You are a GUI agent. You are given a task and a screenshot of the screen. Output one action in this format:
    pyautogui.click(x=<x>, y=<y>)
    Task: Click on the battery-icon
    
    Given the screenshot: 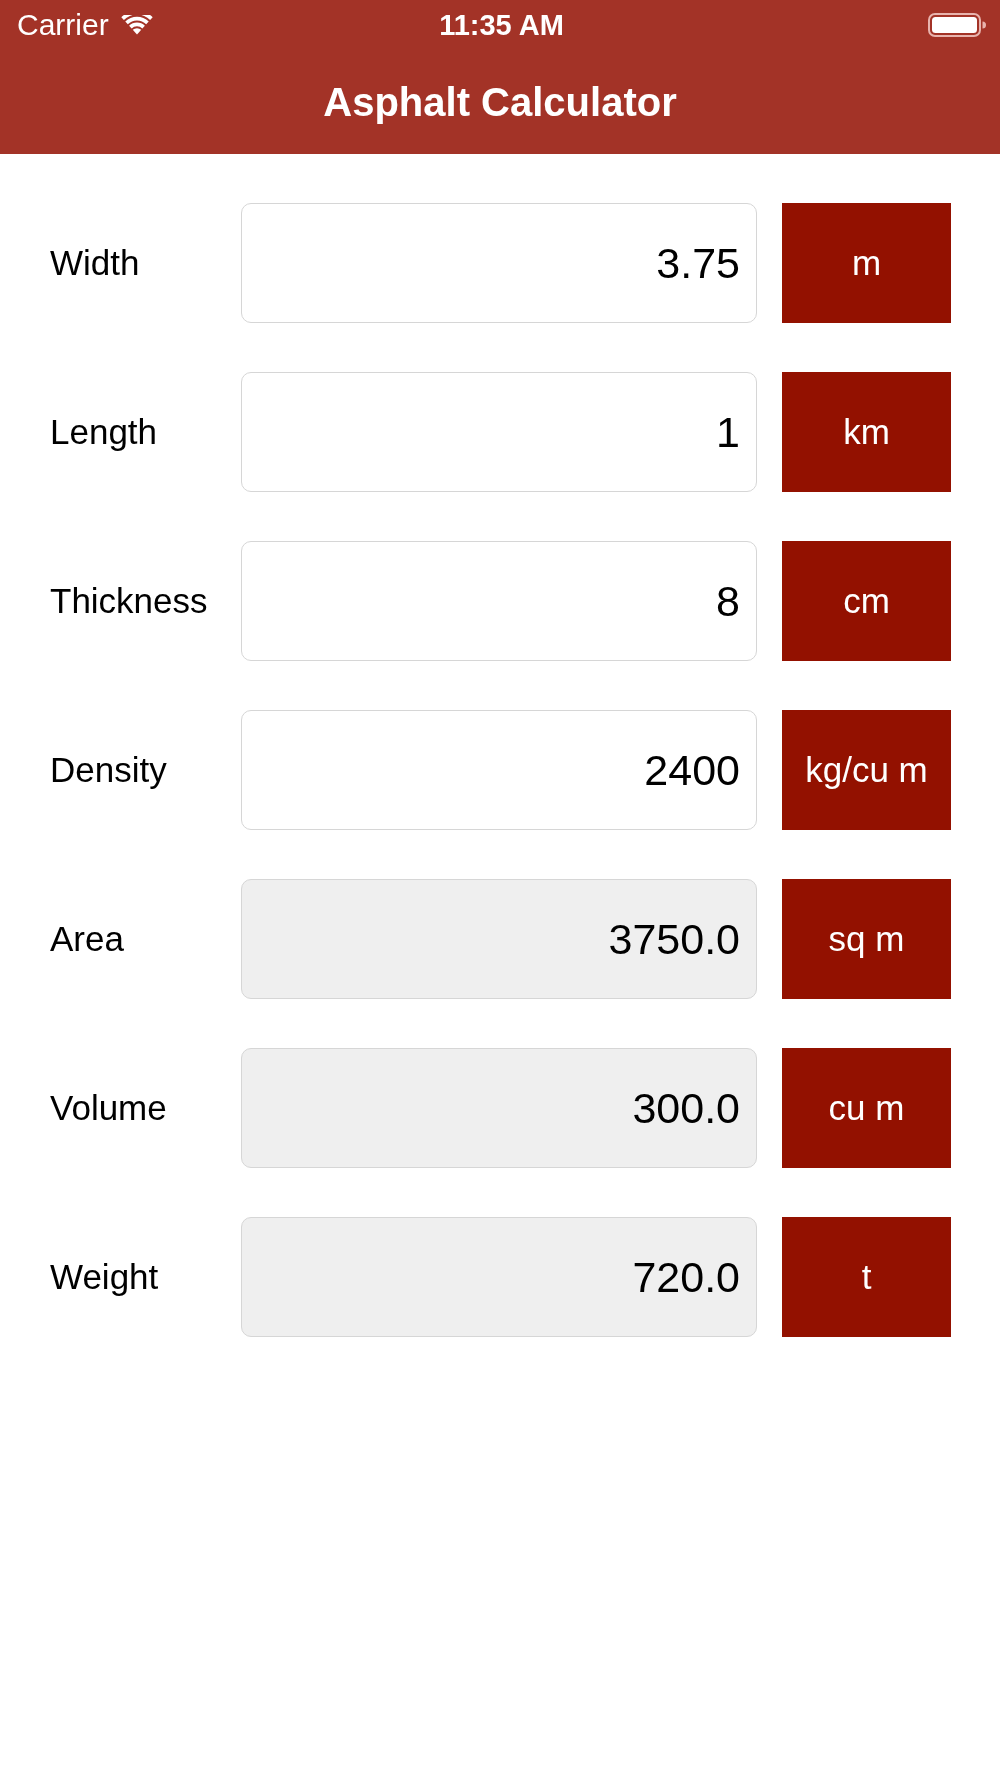 What is the action you would take?
    pyautogui.click(x=957, y=25)
    